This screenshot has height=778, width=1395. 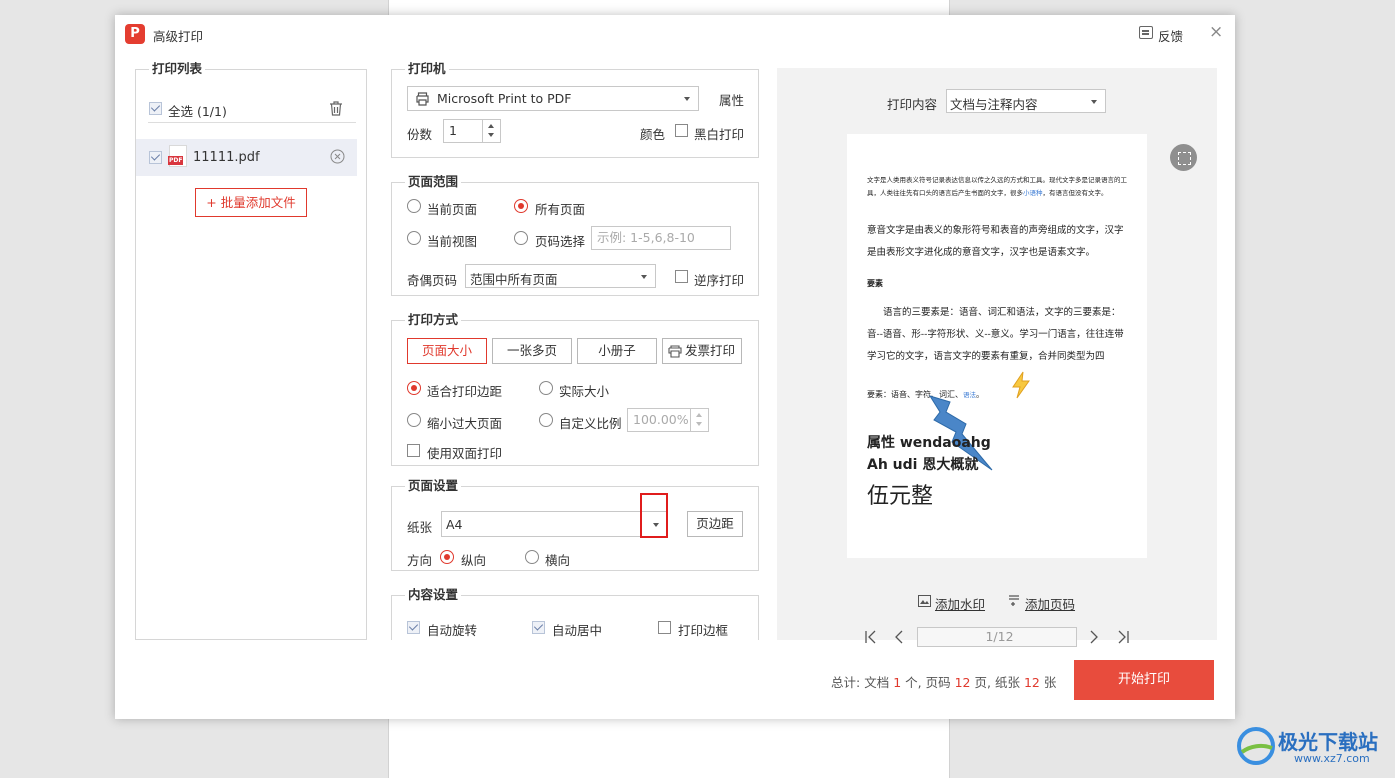 What do you see at coordinates (703, 630) in the screenshot?
I see `print-border-label: 打印边框` at bounding box center [703, 630].